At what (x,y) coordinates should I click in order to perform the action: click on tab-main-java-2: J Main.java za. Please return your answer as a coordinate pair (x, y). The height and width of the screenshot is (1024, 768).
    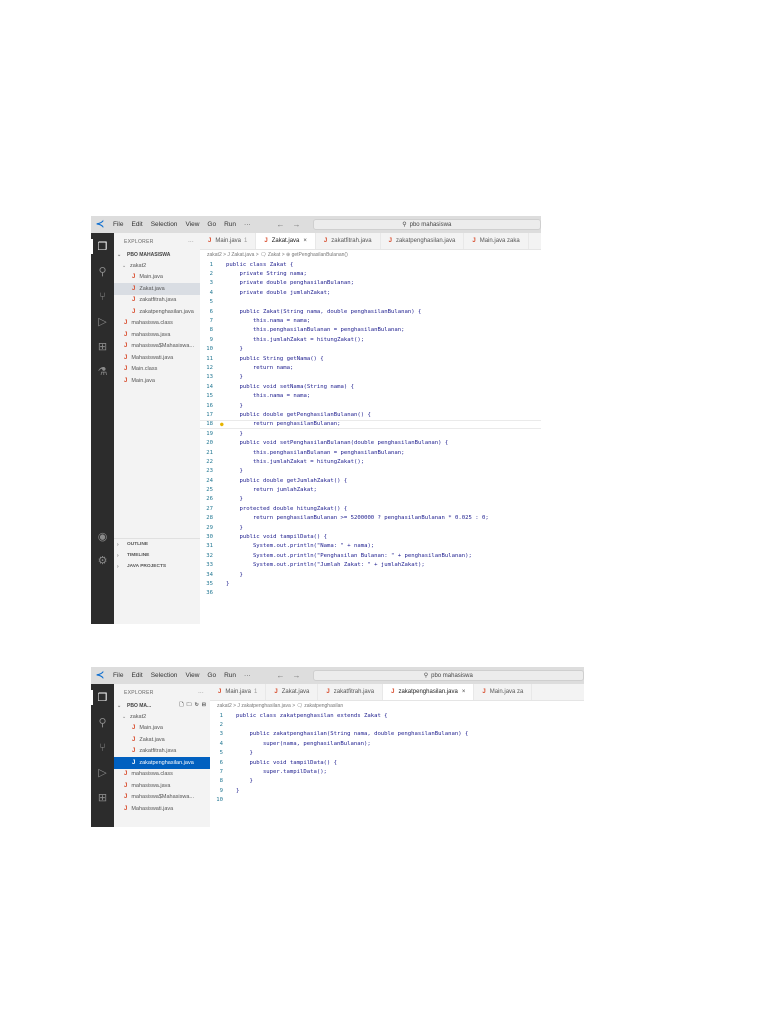
    Looking at the image, I should click on (503, 692).